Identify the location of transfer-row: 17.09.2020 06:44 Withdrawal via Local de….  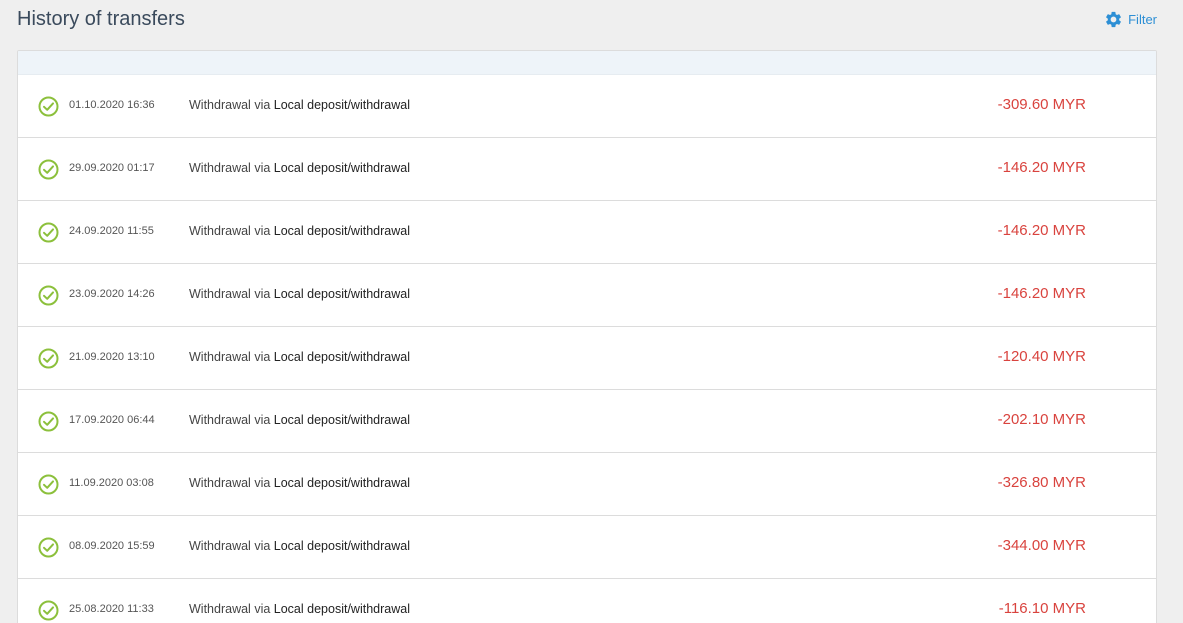
(587, 421).